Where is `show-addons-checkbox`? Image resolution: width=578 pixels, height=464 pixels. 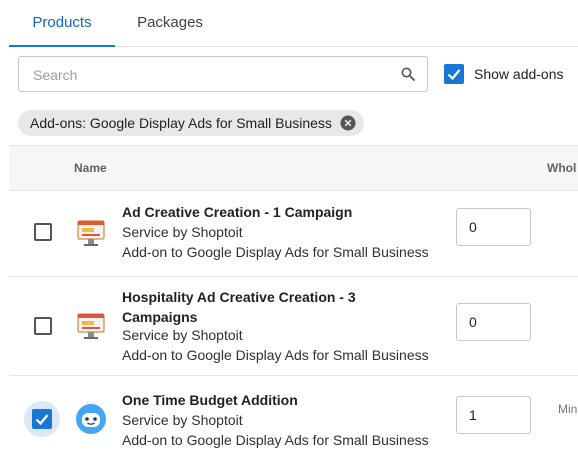 show-addons-checkbox is located at coordinates (454, 74).